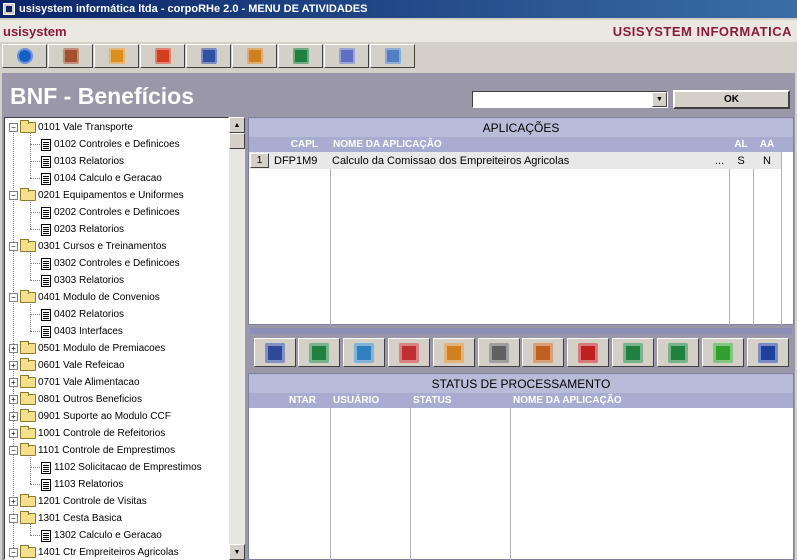 This screenshot has width=797, height=560. Describe the element at coordinates (101, 178) in the screenshot. I see `tree-doc-item: 0104 Calculo e Geracao` at that location.